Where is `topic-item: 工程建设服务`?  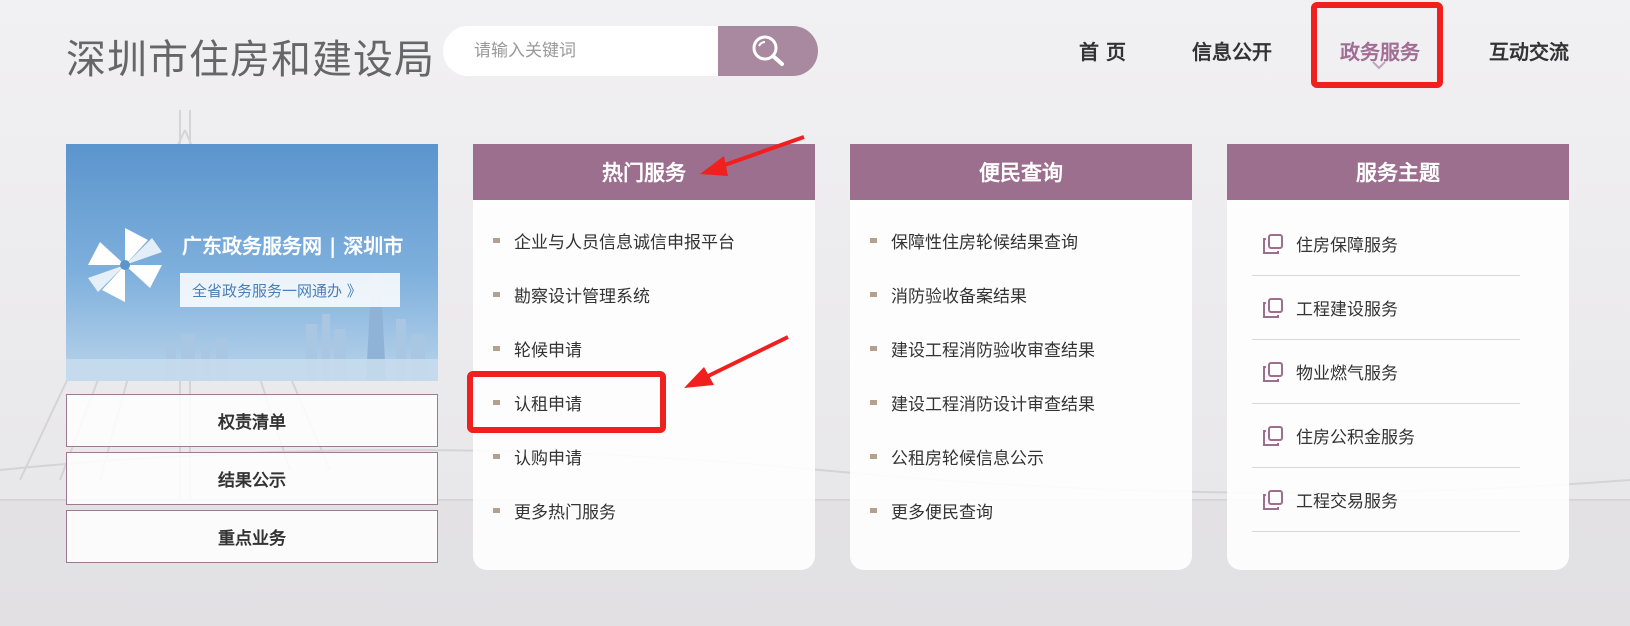
topic-item: 工程建设服务 is located at coordinates (1386, 308).